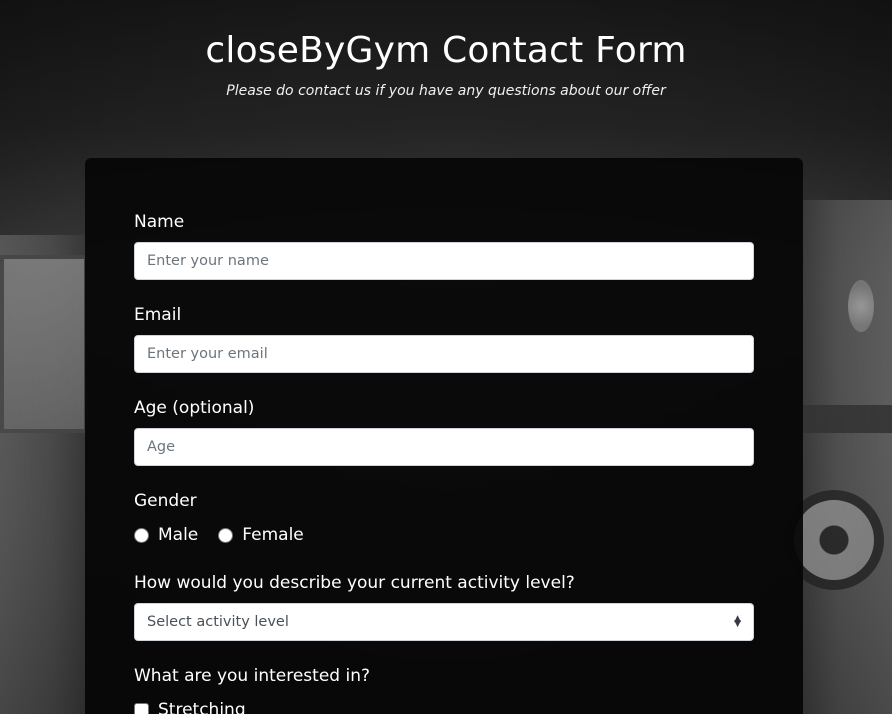 The width and height of the screenshot is (892, 714). I want to click on select-arrows-icon: ▲ ▼, so click(737, 621).